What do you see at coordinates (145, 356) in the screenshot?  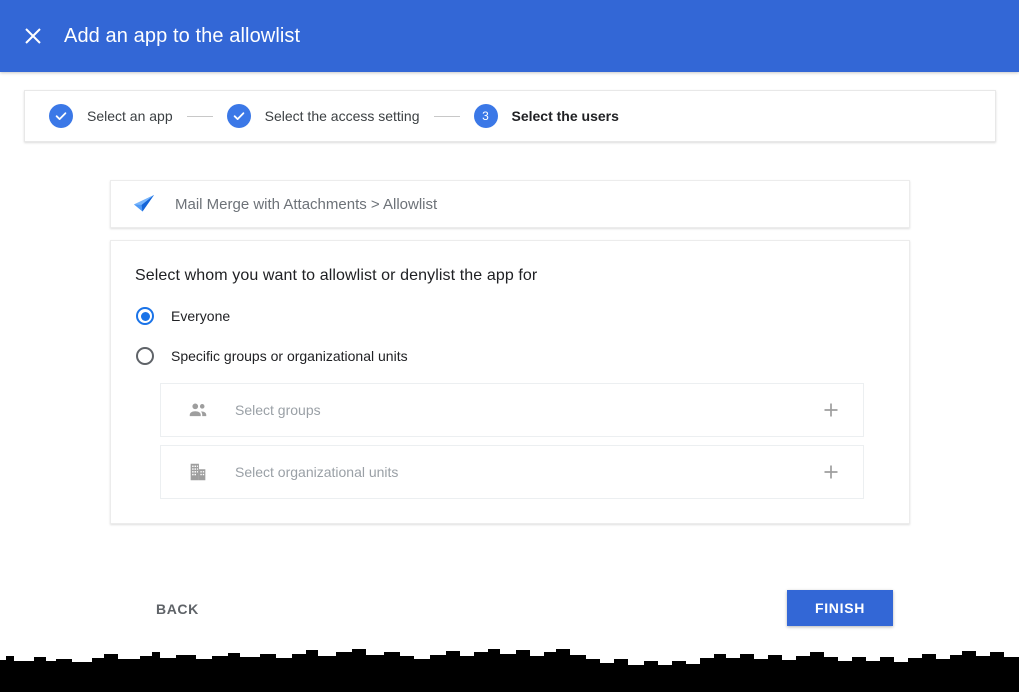 I see `radio-specific-indicator` at bounding box center [145, 356].